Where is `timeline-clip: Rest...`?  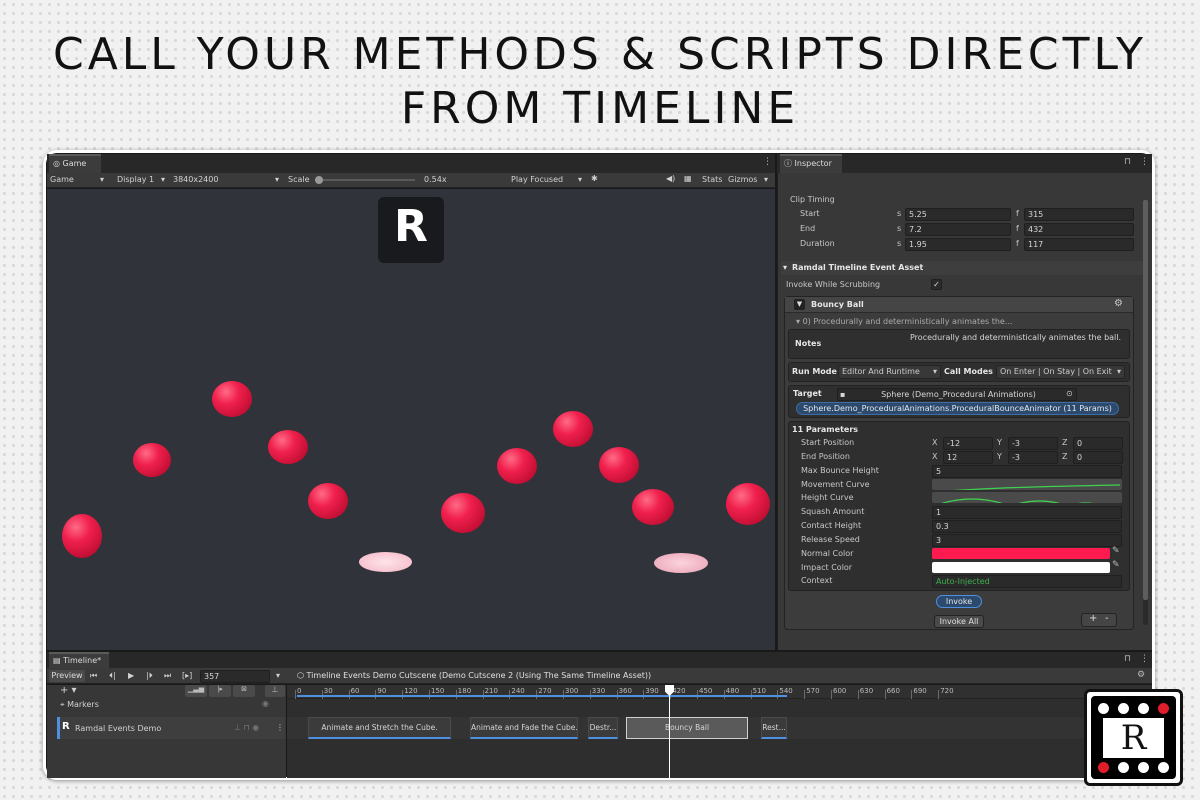
timeline-clip: Rest... is located at coordinates (774, 728).